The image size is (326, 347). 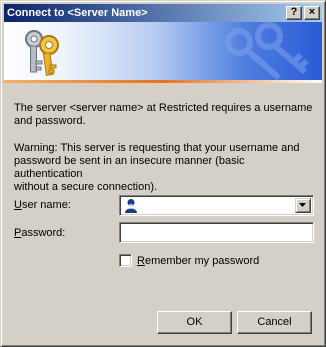 What do you see at coordinates (198, 261) in the screenshot?
I see `remember-password-label: Remember my password` at bounding box center [198, 261].